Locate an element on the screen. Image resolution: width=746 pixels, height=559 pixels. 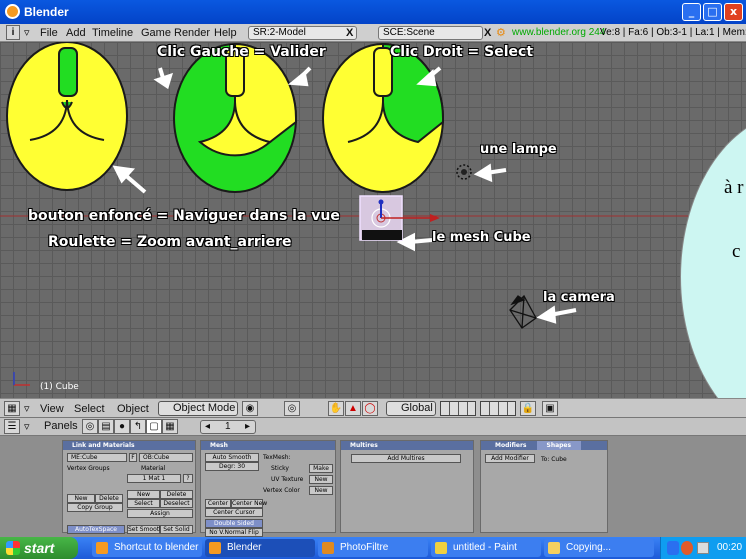
taskbar-item-shortcut-blender: Shortcut to blender is located at coordinates (147, 548).